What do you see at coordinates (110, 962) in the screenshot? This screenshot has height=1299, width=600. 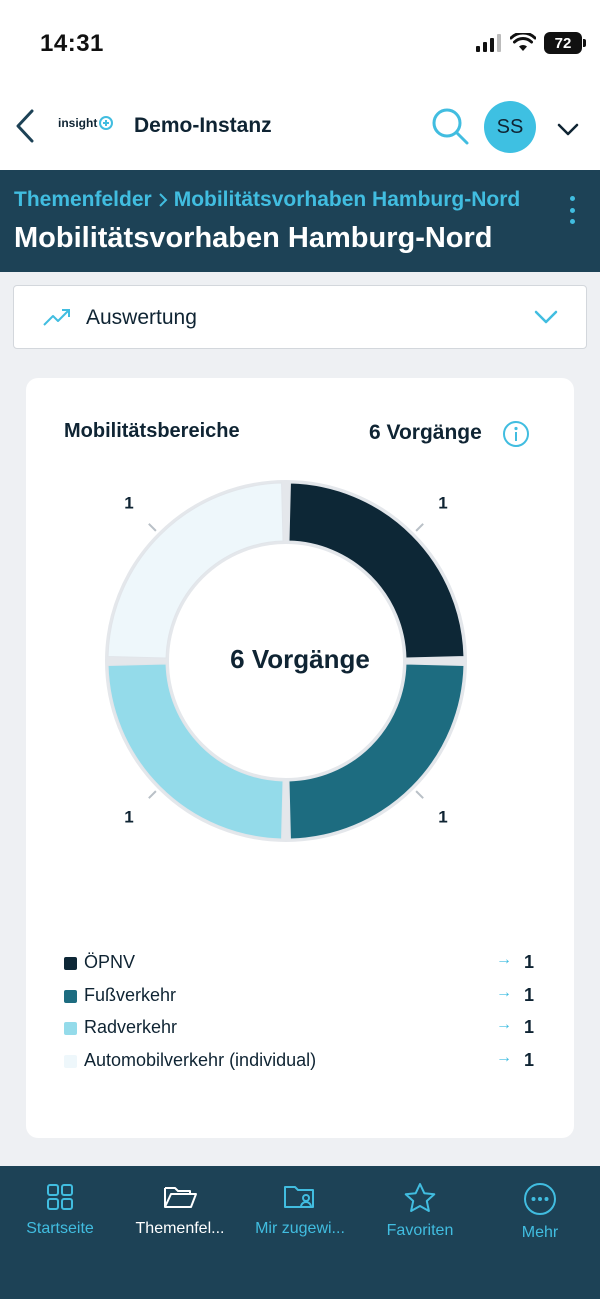 I see `legend-label: ÖPNV` at bounding box center [110, 962].